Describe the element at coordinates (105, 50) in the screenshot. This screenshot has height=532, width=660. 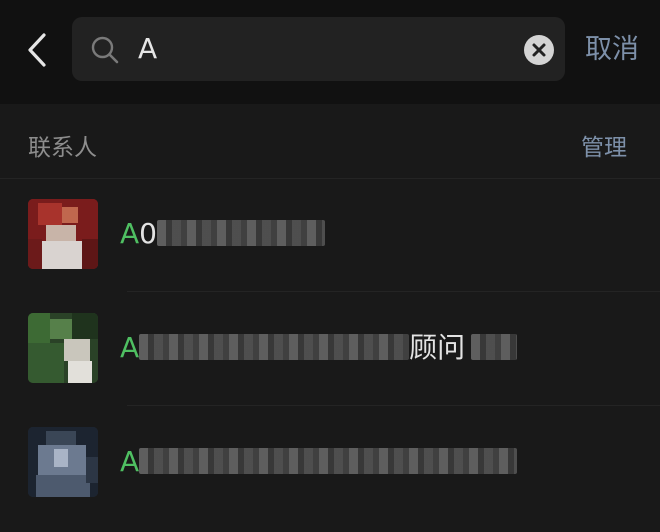
I see `search-icon` at that location.